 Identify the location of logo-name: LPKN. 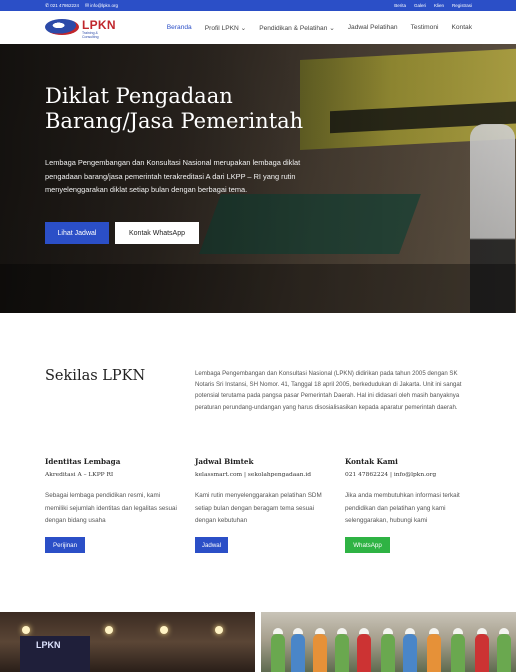
(99, 25).